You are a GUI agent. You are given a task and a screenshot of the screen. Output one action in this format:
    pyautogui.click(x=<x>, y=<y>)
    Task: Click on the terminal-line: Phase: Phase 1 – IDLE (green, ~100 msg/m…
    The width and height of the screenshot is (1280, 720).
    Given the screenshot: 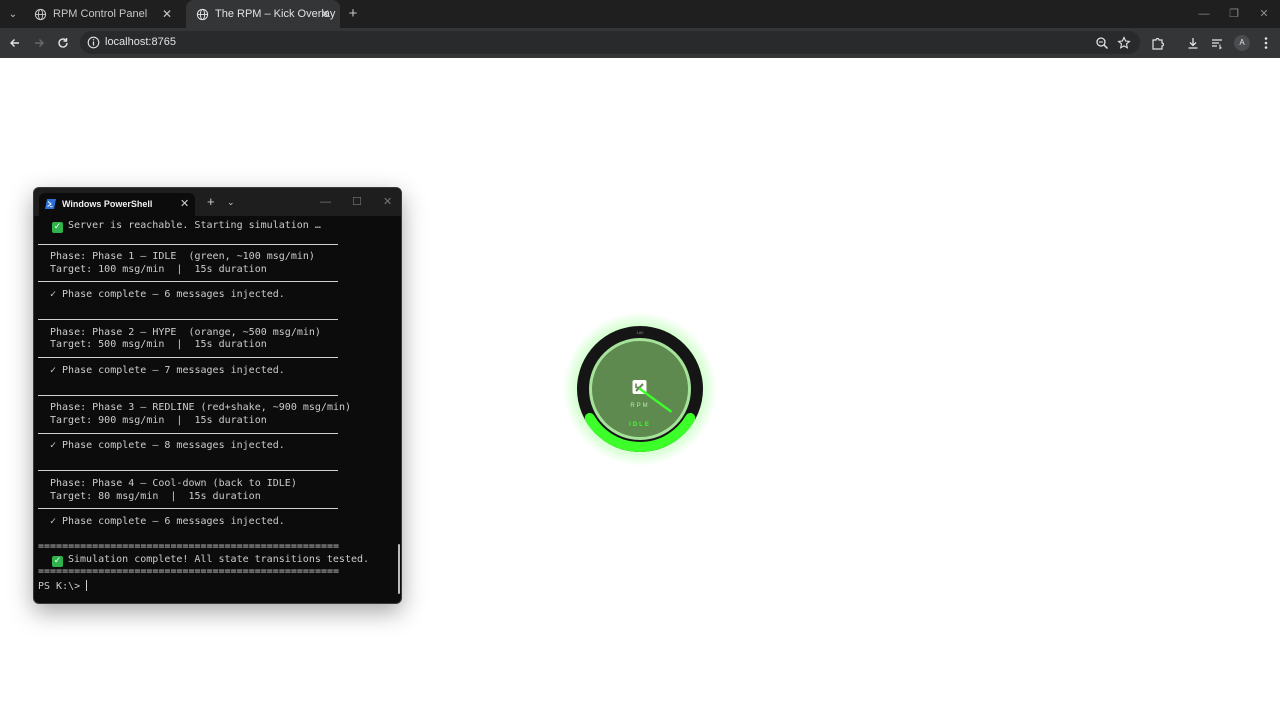 What is the action you would take?
    pyautogui.click(x=182, y=257)
    